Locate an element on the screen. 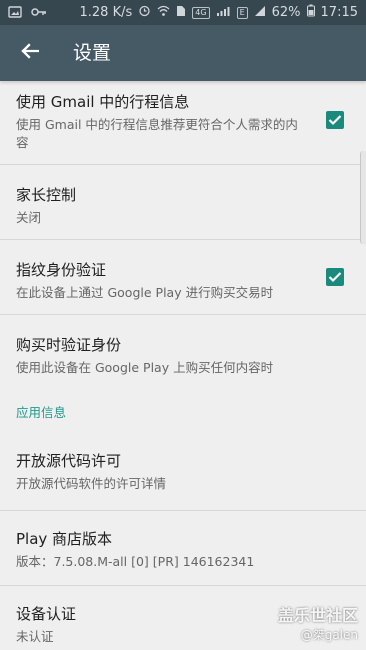 This screenshot has width=366, height=650. key-icon is located at coordinates (39, 14).